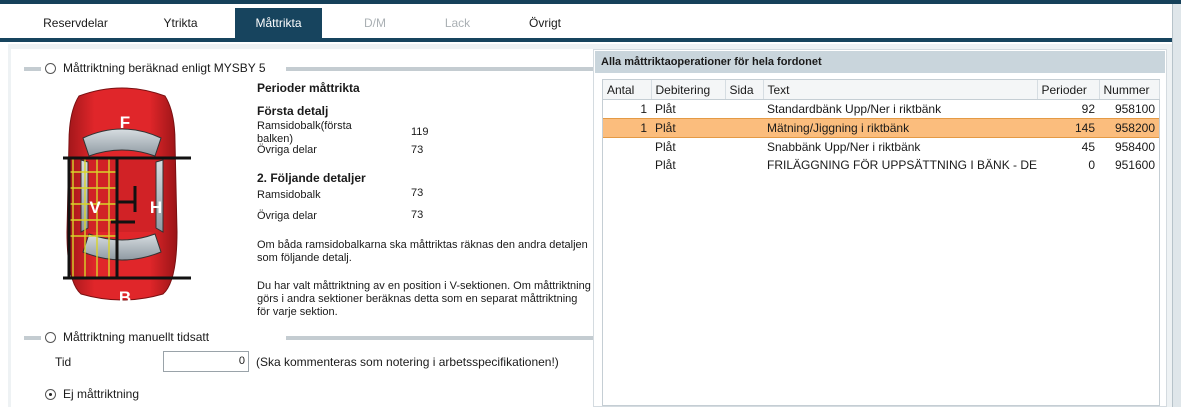 The width and height of the screenshot is (1181, 407). What do you see at coordinates (744, 90) in the screenshot?
I see `column-header: Sida` at bounding box center [744, 90].